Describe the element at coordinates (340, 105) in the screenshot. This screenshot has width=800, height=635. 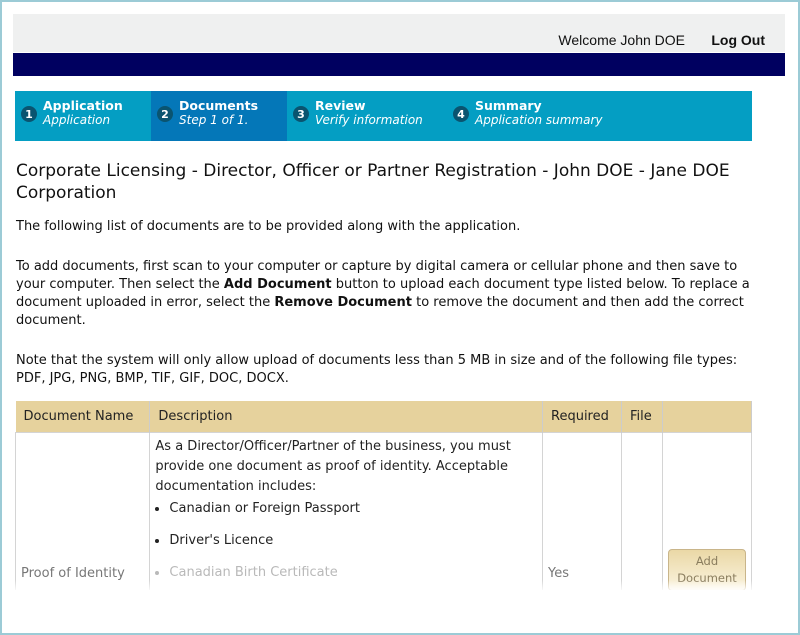
I see `step-title: Review` at that location.